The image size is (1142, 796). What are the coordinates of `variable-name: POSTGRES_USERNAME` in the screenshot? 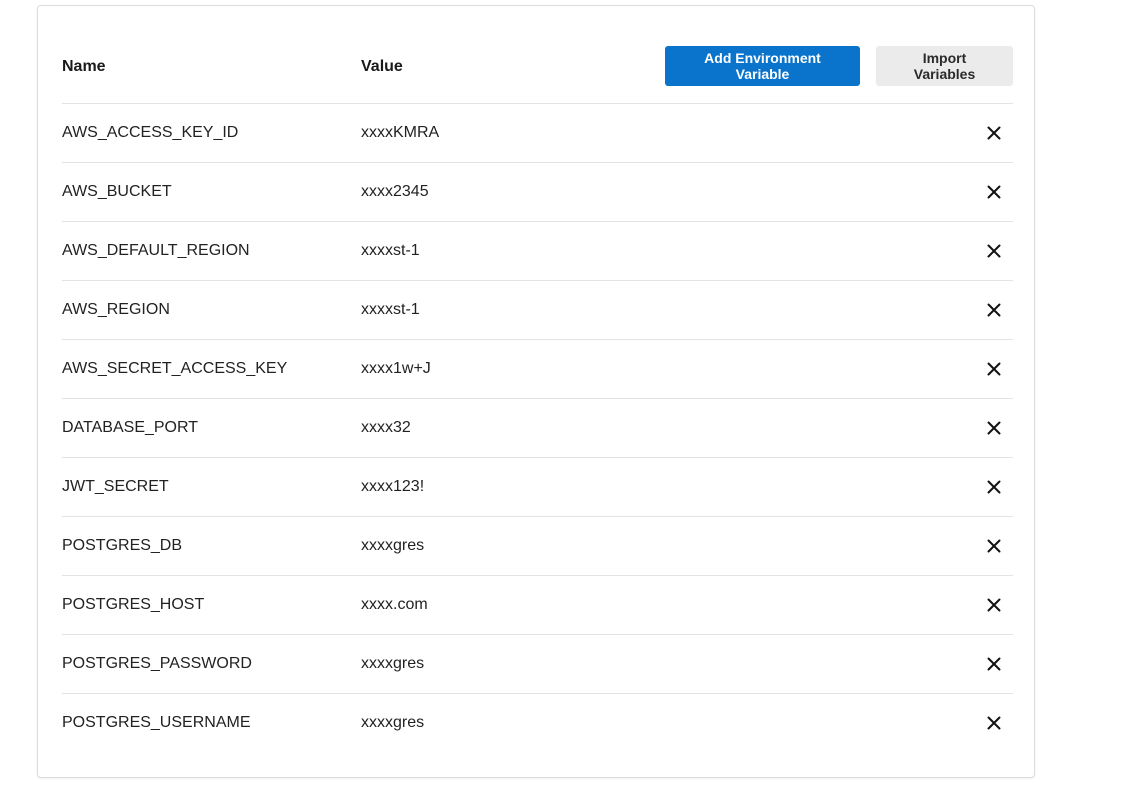 It's located at (156, 722).